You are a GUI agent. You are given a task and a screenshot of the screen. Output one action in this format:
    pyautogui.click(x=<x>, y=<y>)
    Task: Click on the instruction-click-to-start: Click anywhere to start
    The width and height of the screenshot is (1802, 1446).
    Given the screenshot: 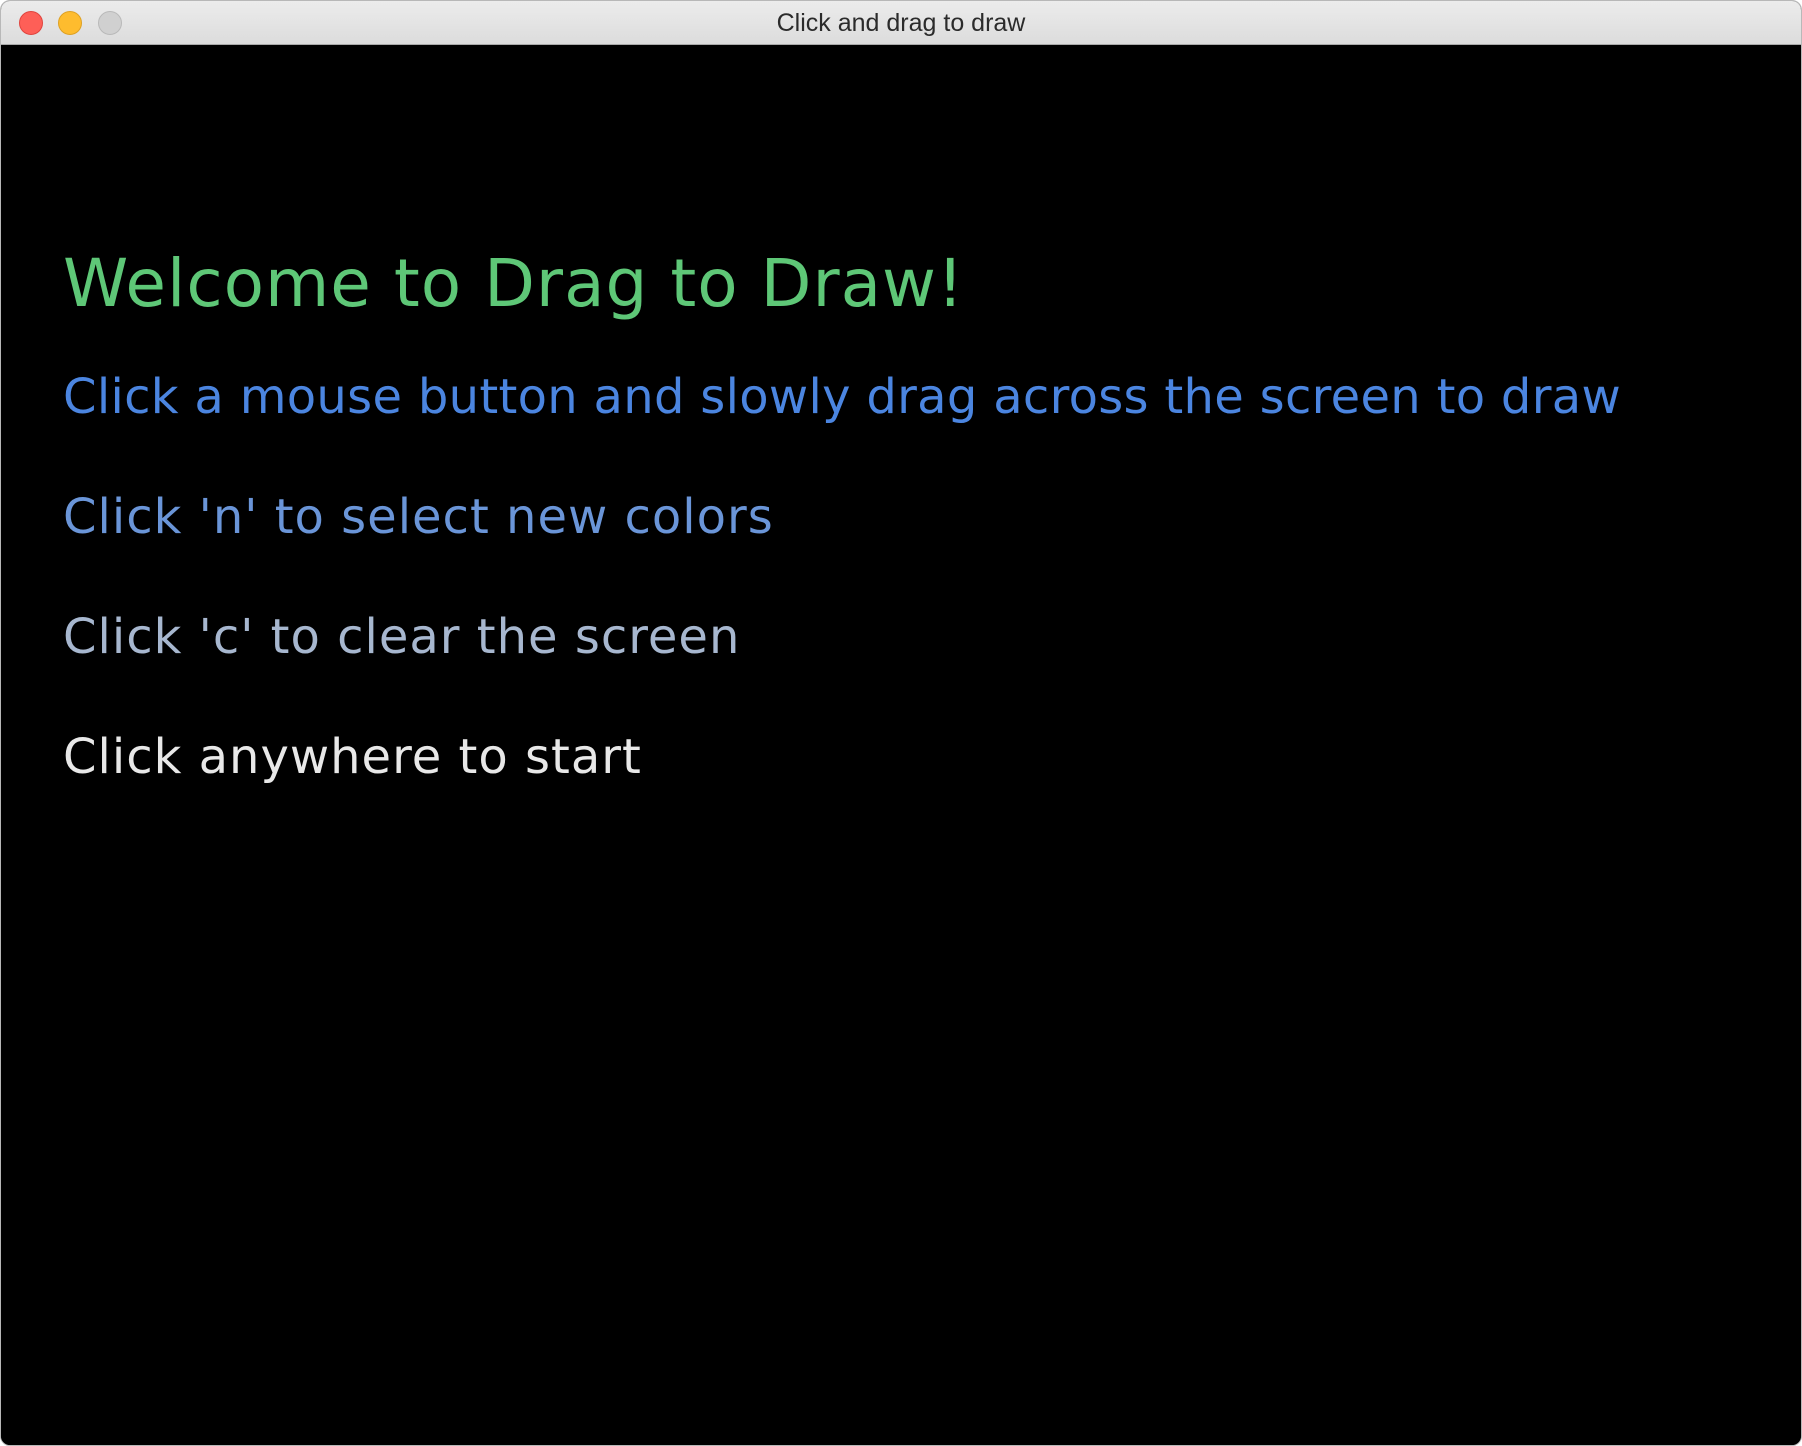 What is the action you would take?
    pyautogui.click(x=352, y=757)
    